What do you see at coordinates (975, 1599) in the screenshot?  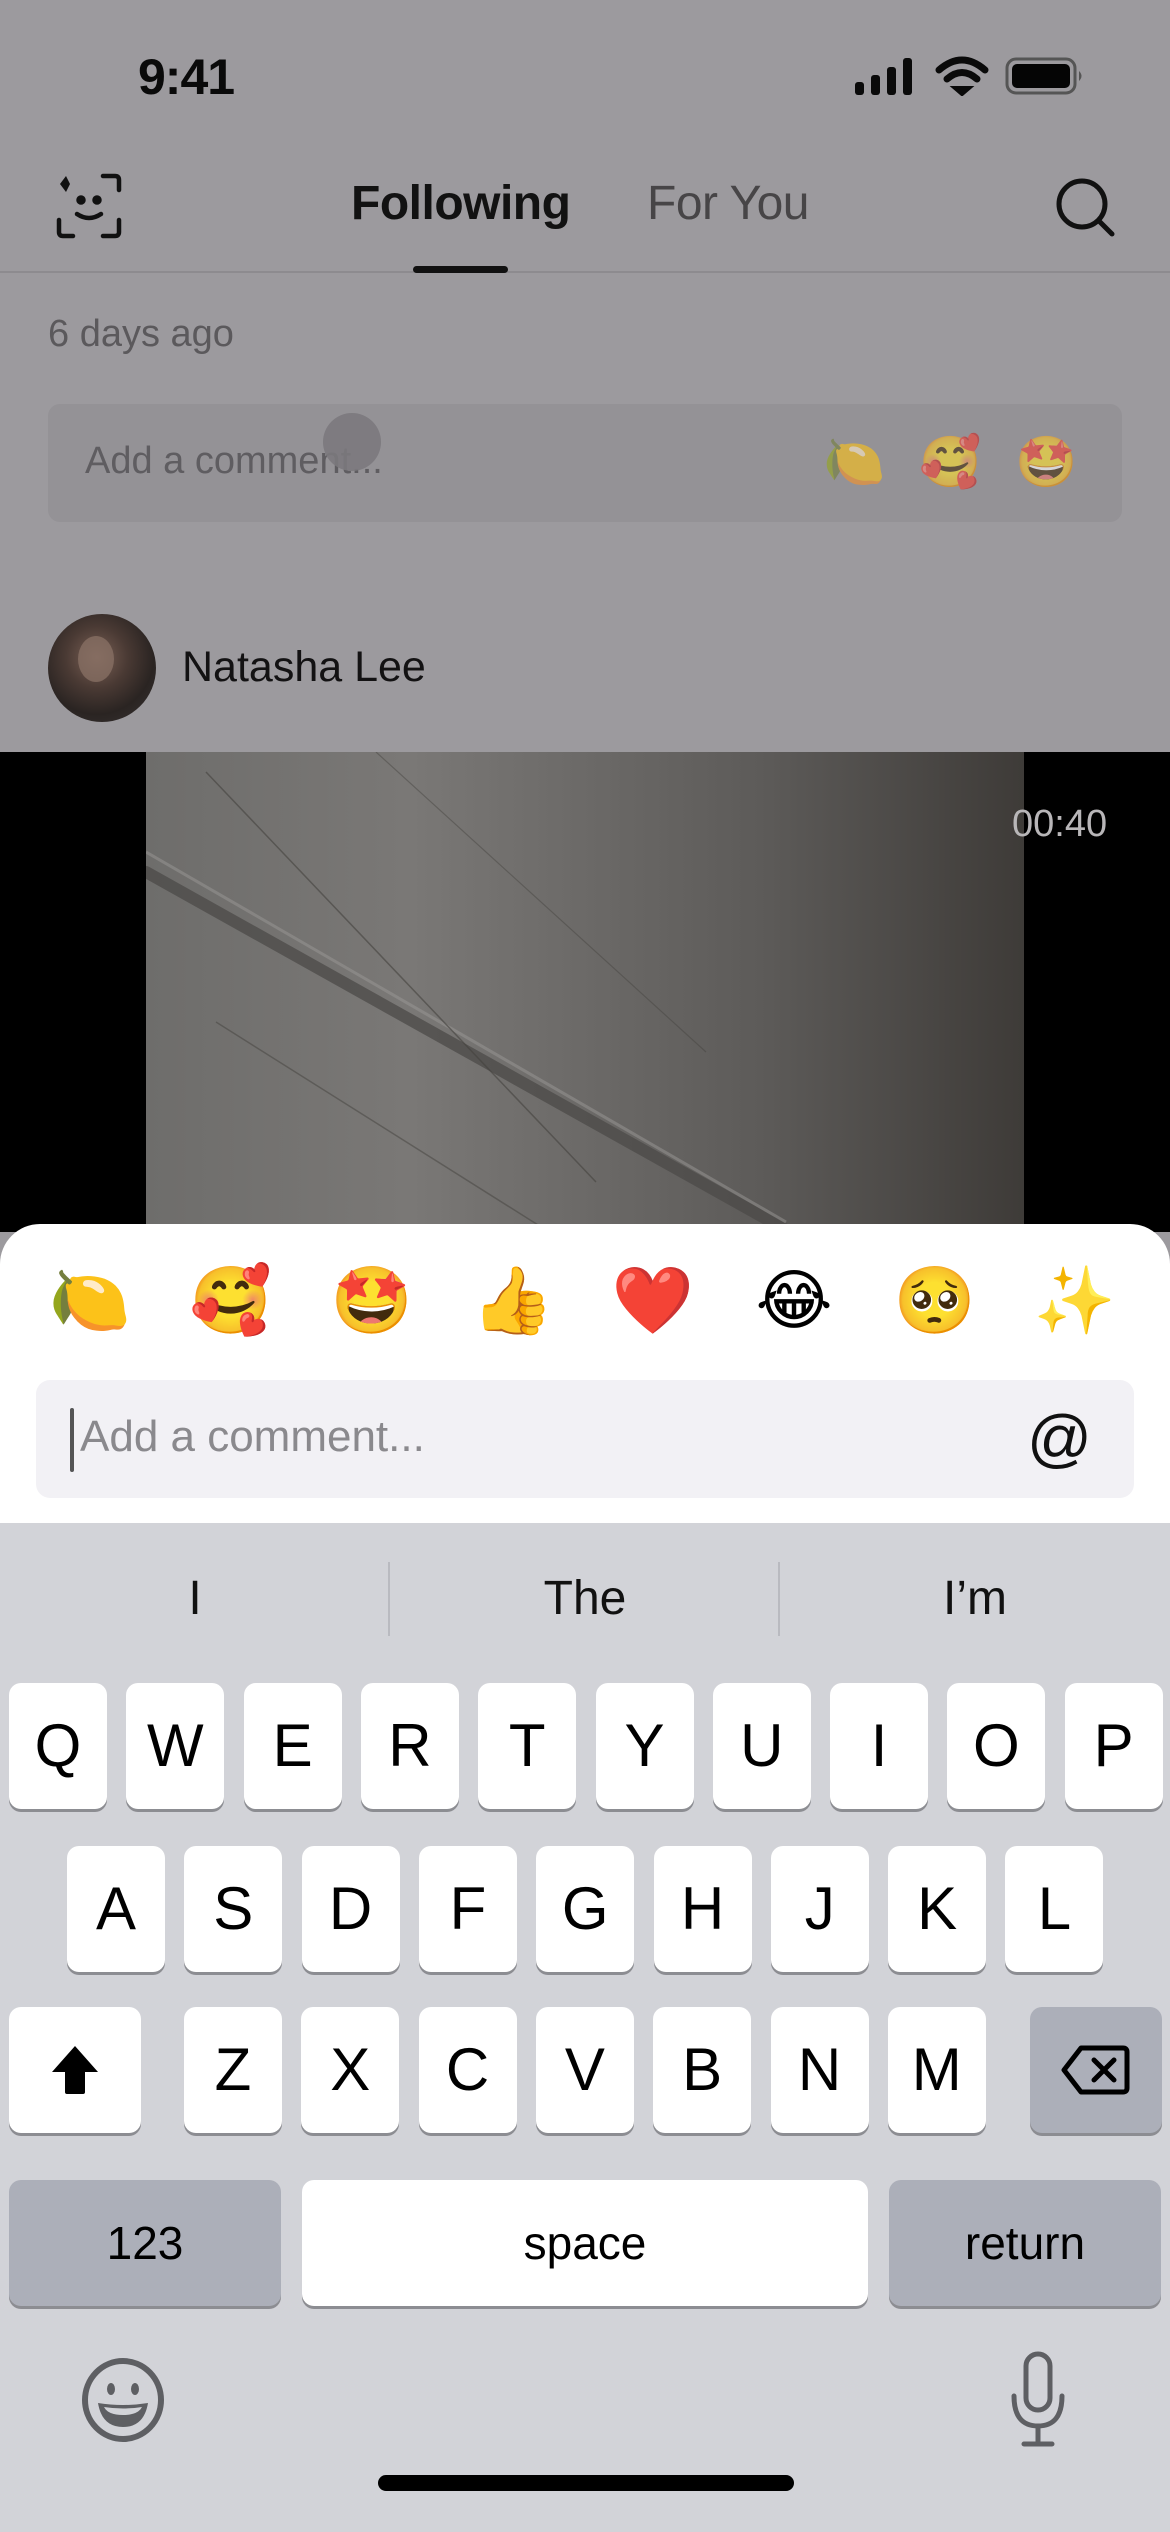 I see `suggestion-3: I’m` at bounding box center [975, 1599].